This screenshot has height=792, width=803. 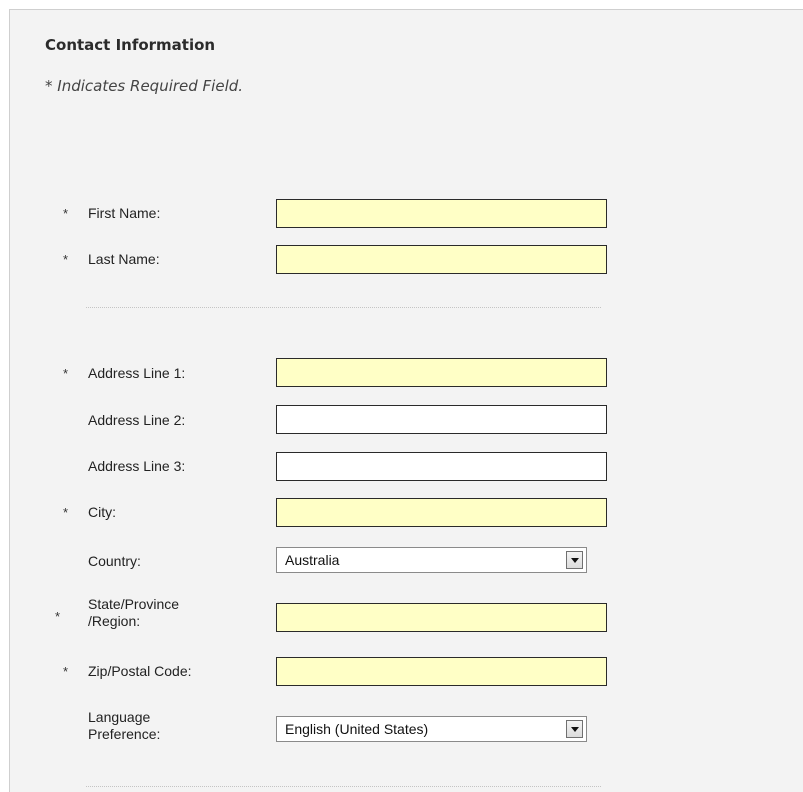 I want to click on address-line-3-label: Address Line 3:, so click(x=137, y=466).